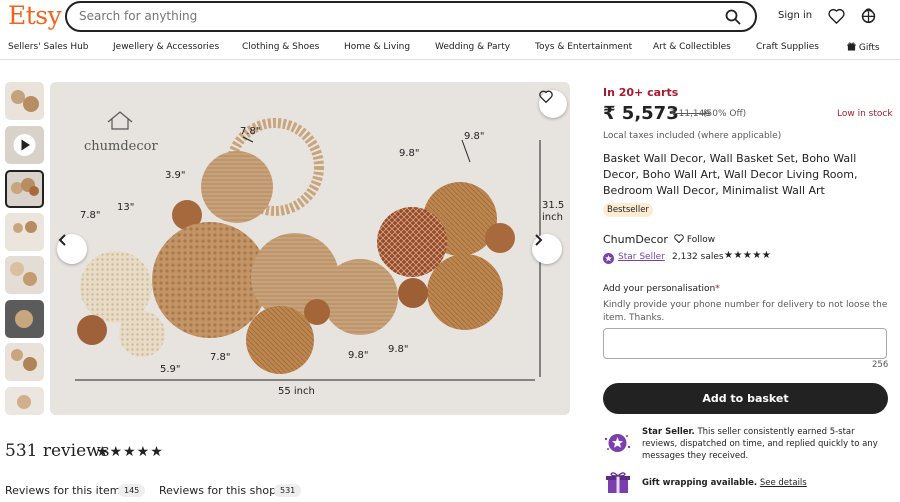  I want to click on category-wedding-party: Wedding & Party, so click(472, 47).